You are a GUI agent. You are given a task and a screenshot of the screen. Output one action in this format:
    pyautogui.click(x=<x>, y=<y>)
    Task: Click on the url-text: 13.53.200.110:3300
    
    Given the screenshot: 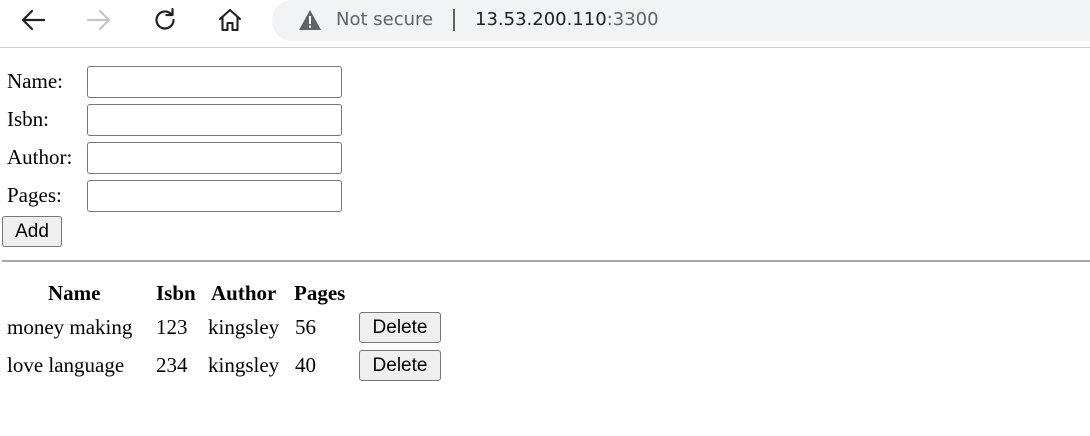 What is the action you would take?
    pyautogui.click(x=567, y=20)
    